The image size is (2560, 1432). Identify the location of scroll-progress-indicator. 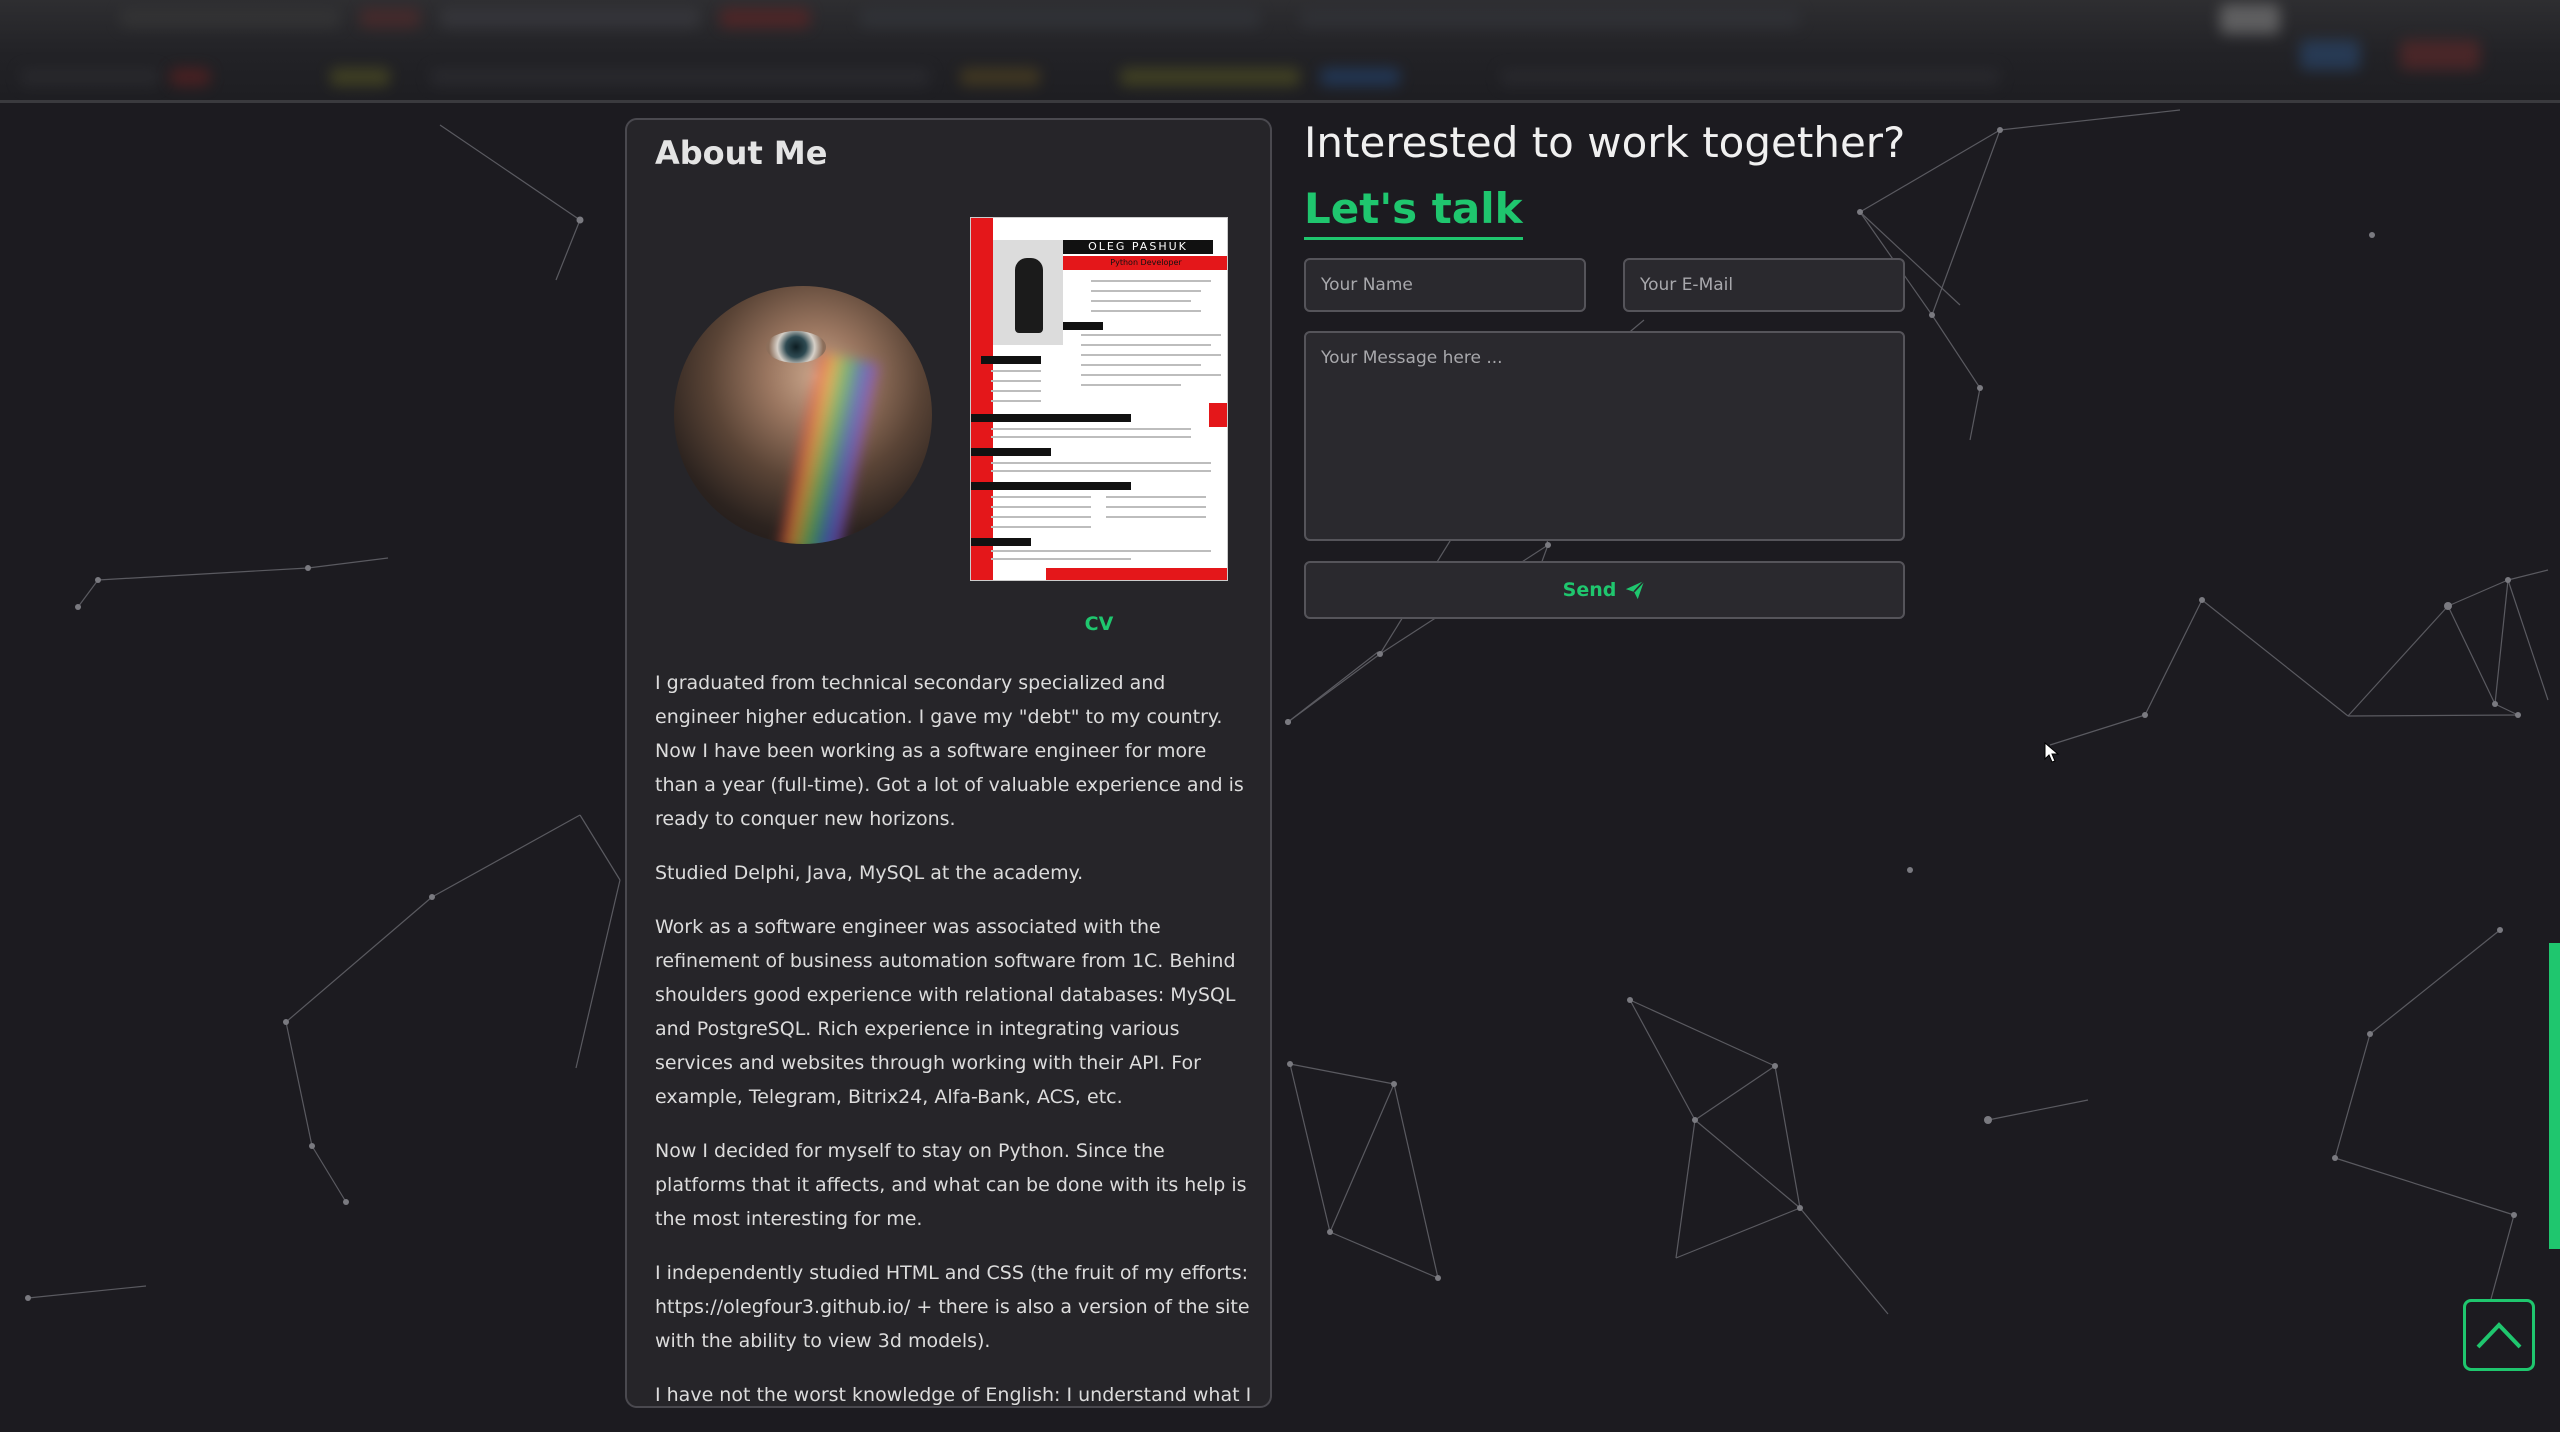
(2554, 1096).